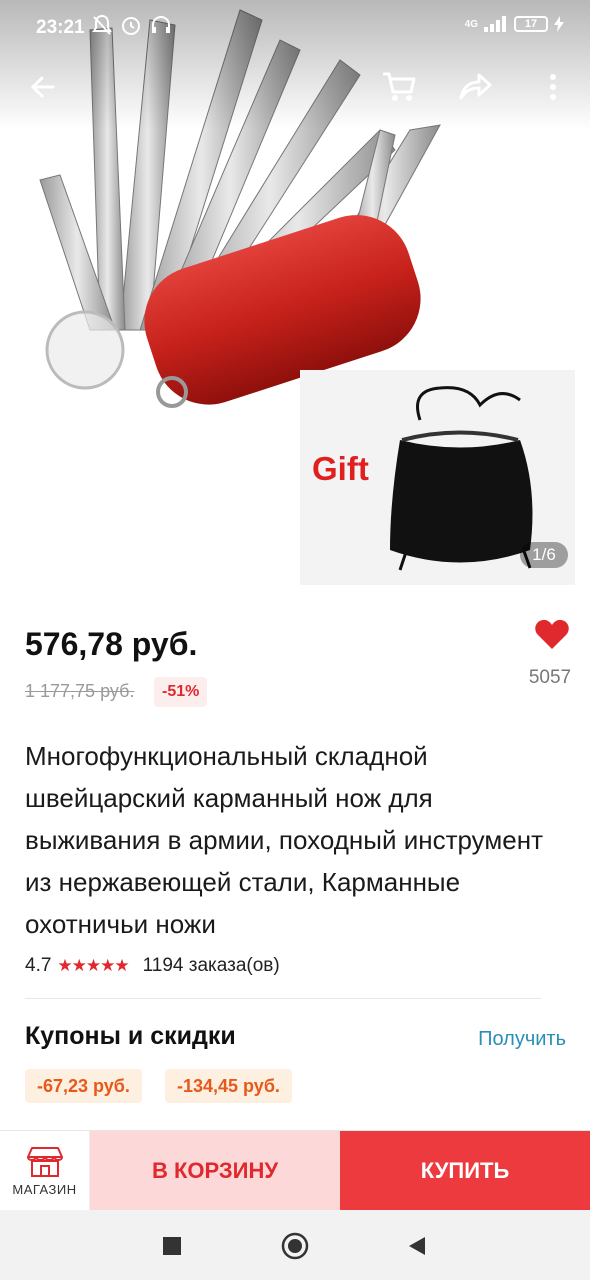  What do you see at coordinates (399, 87) in the screenshot?
I see `cart-icon` at bounding box center [399, 87].